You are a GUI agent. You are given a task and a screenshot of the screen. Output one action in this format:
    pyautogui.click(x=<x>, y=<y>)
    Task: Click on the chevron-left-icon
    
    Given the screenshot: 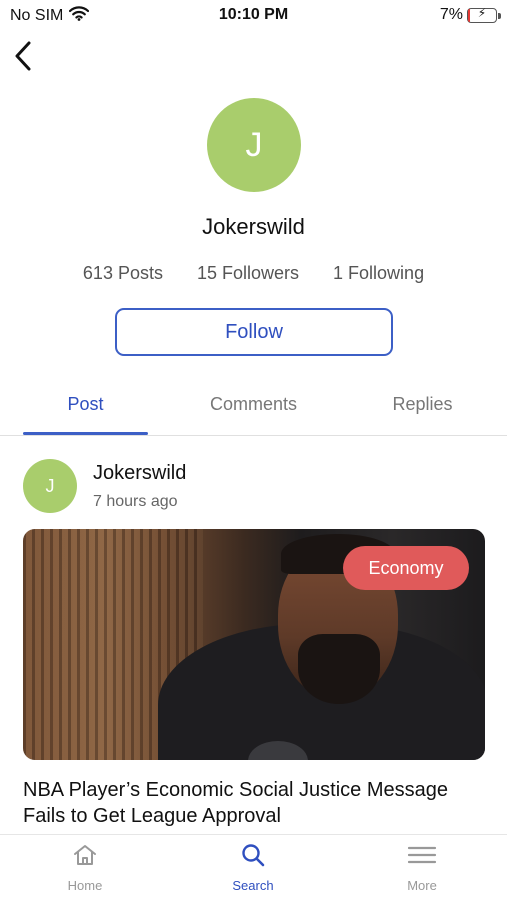 What is the action you would take?
    pyautogui.click(x=23, y=58)
    